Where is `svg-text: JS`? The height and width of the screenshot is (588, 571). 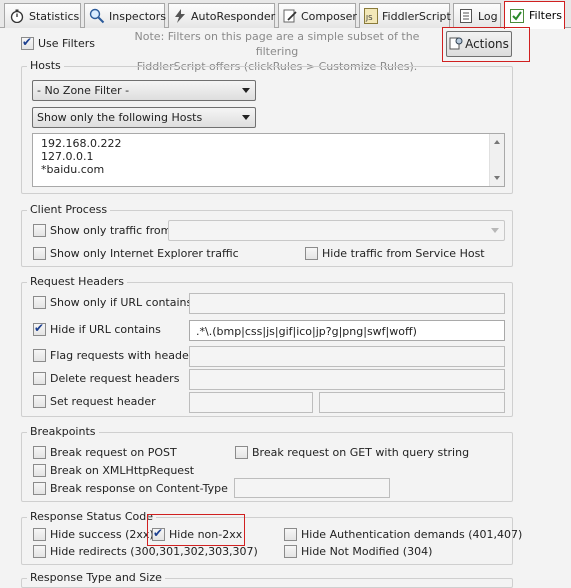 svg-text: JS is located at coordinates (369, 18).